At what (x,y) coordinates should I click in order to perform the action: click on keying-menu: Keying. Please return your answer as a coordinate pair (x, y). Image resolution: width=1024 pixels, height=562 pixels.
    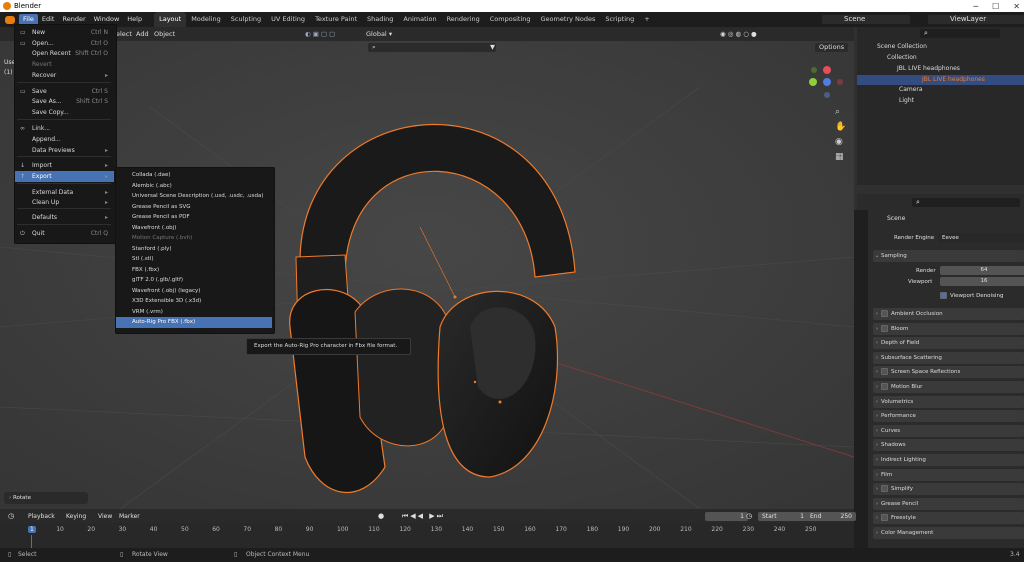
    Looking at the image, I should click on (76, 516).